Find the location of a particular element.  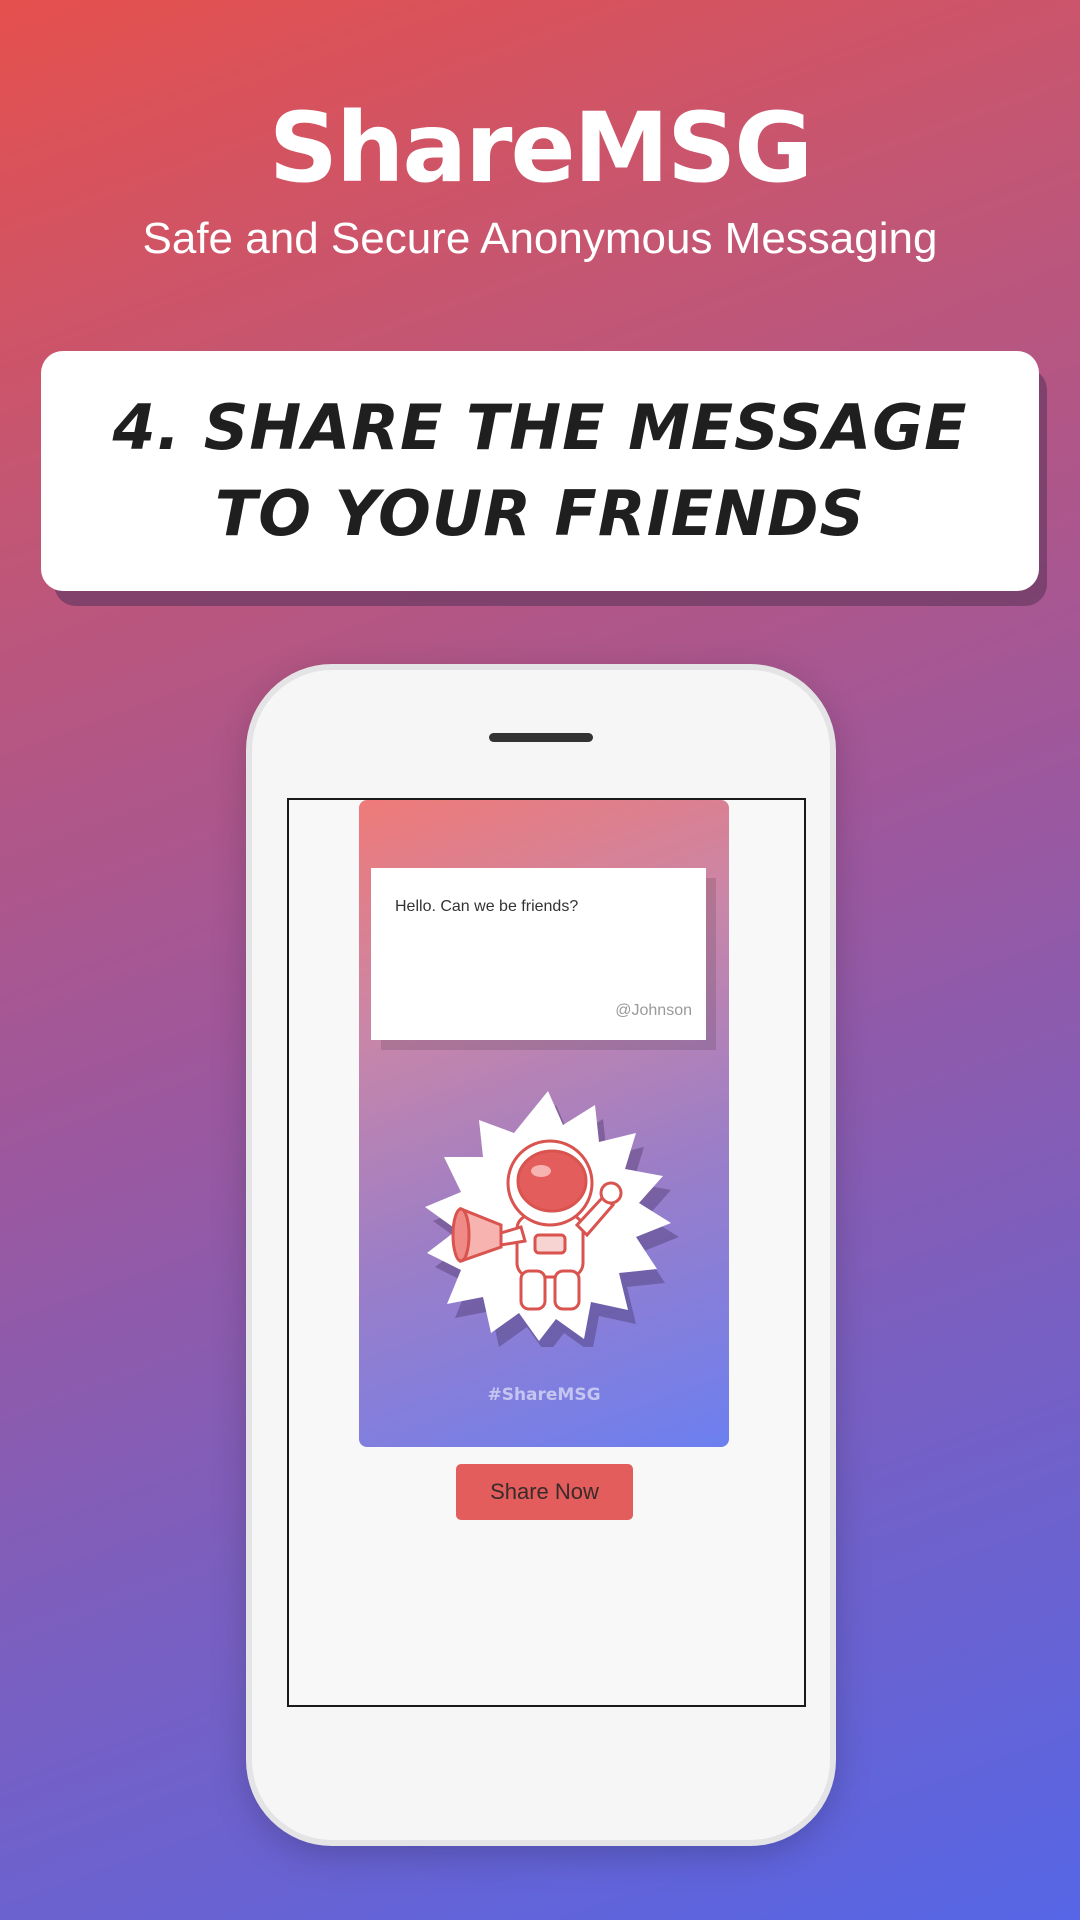

message-box: Hello. Can we be friends? @Johnson is located at coordinates (538, 954).